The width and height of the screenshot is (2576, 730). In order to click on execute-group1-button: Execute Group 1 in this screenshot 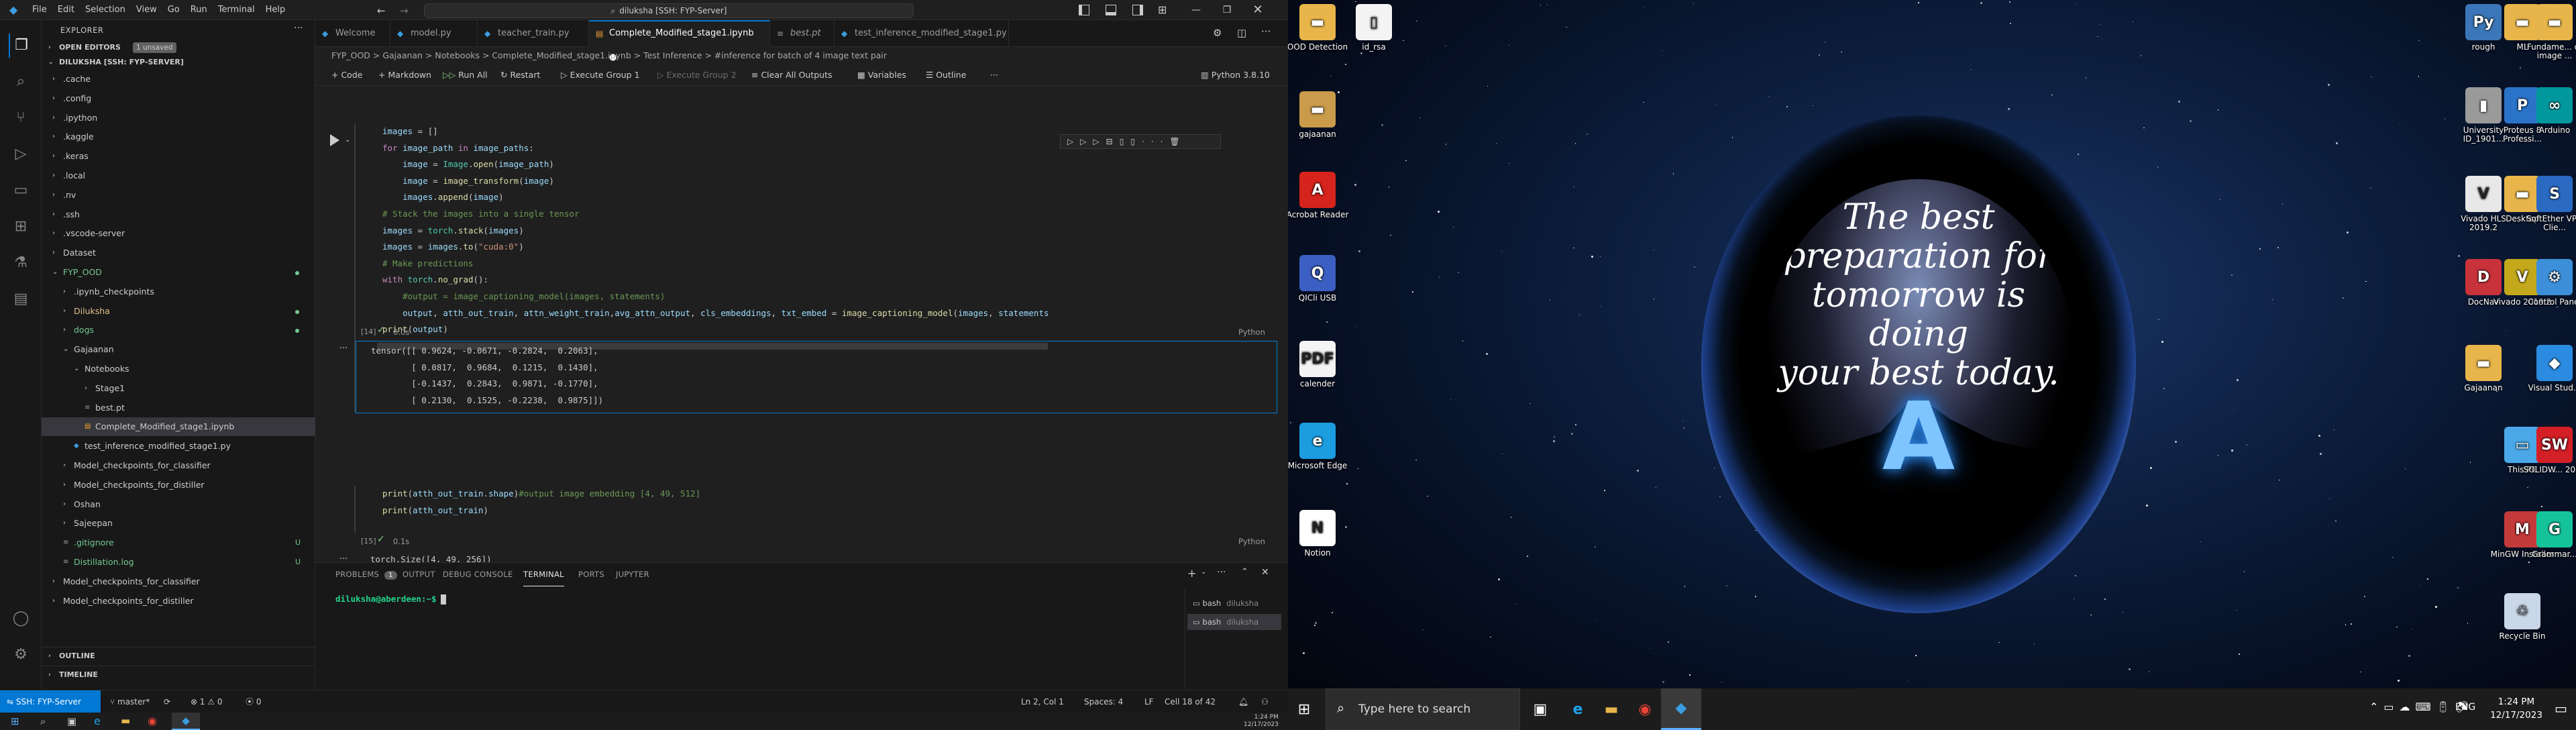, I will do `click(605, 75)`.